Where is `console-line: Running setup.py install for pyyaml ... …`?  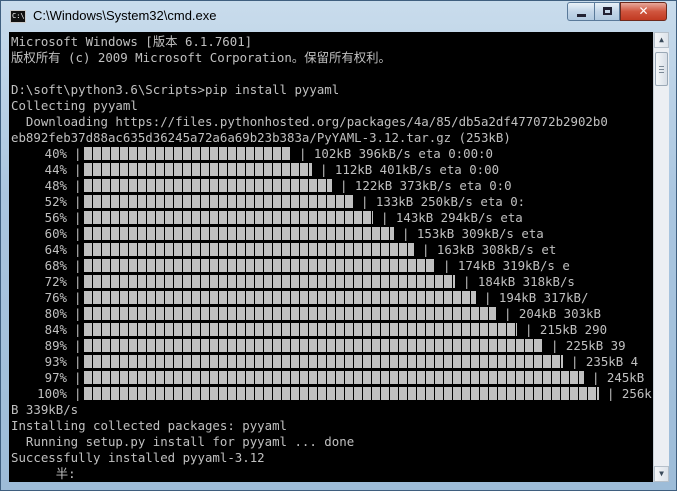
console-line: Running setup.py install for pyyaml ... … is located at coordinates (183, 441).